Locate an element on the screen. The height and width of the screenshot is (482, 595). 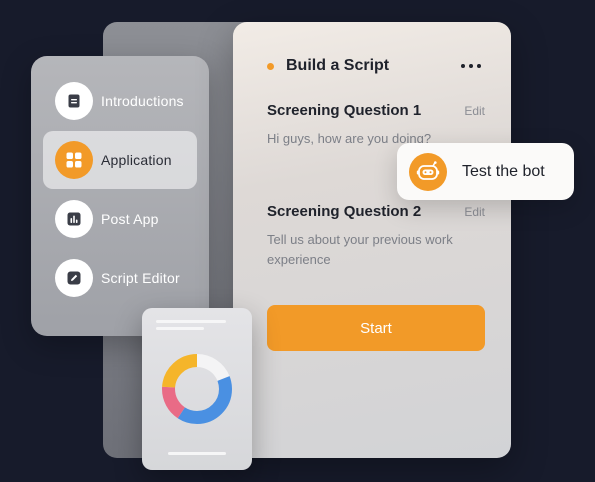
bar-chart-icon is located at coordinates (74, 219).